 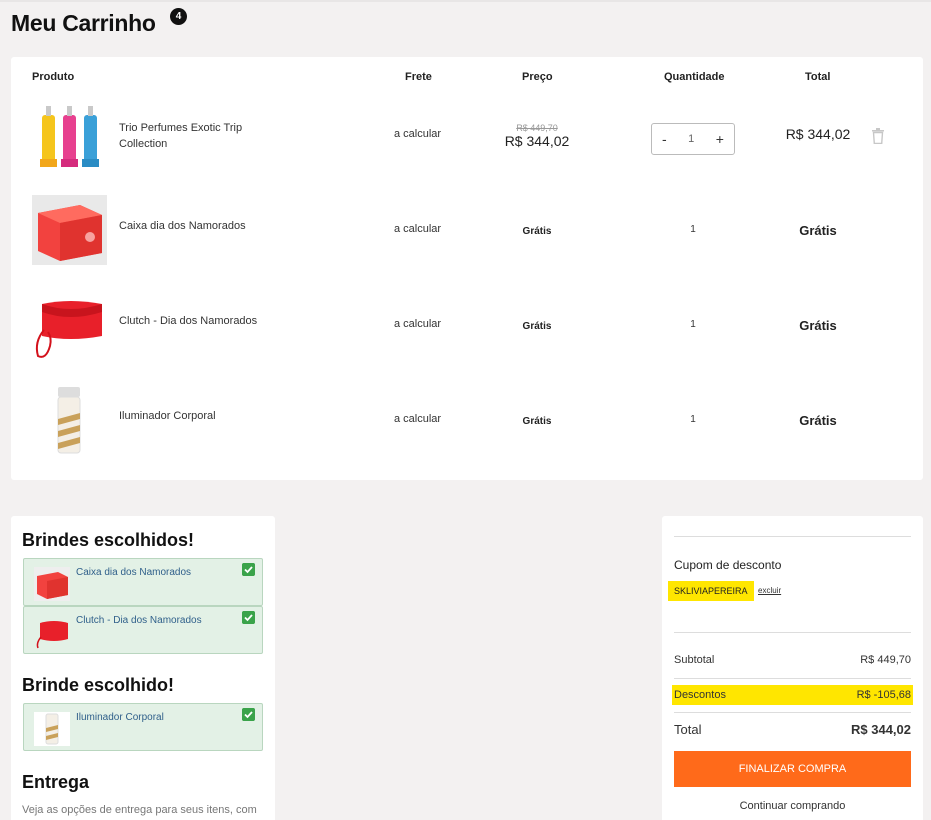 What do you see at coordinates (694, 77) in the screenshot?
I see `header-quantity: Quantidade` at bounding box center [694, 77].